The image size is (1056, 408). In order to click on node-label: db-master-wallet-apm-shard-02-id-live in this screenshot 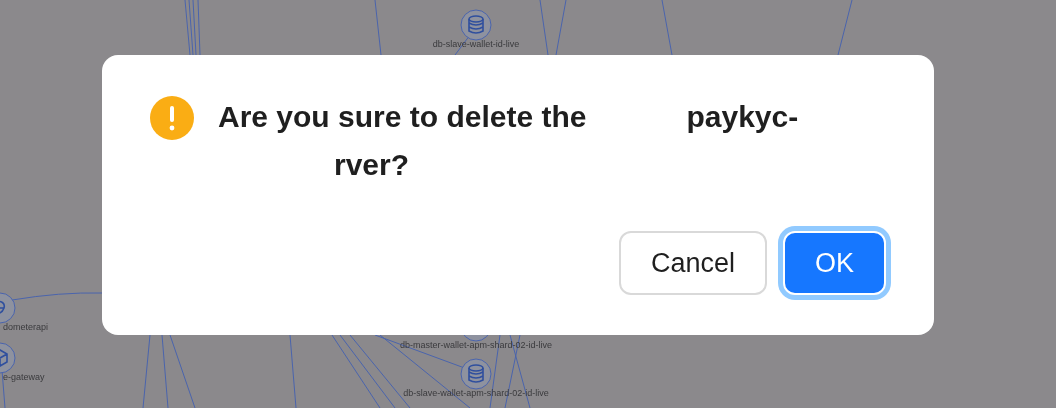, I will do `click(476, 345)`.